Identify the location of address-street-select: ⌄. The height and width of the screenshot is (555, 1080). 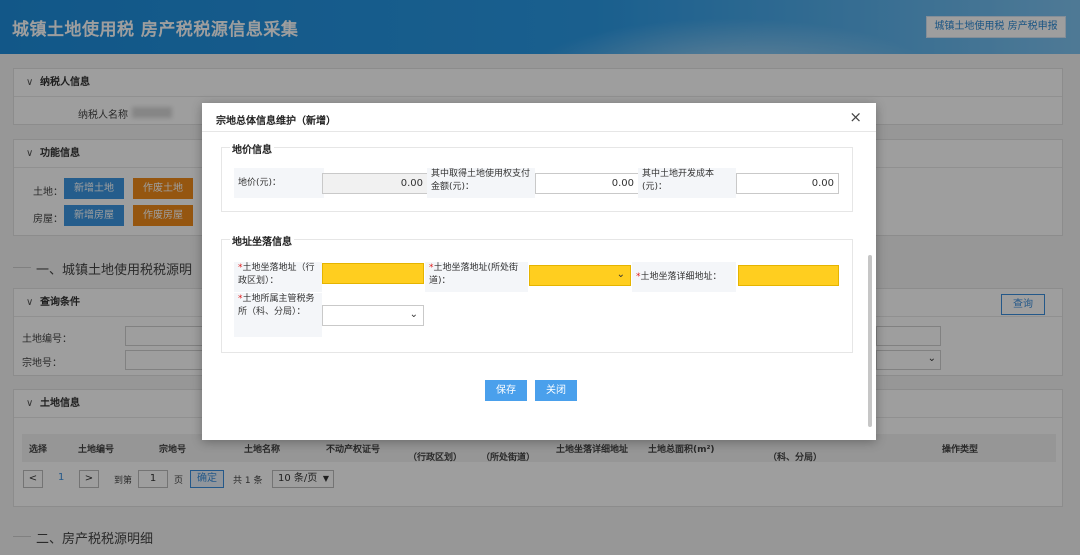
(580, 275).